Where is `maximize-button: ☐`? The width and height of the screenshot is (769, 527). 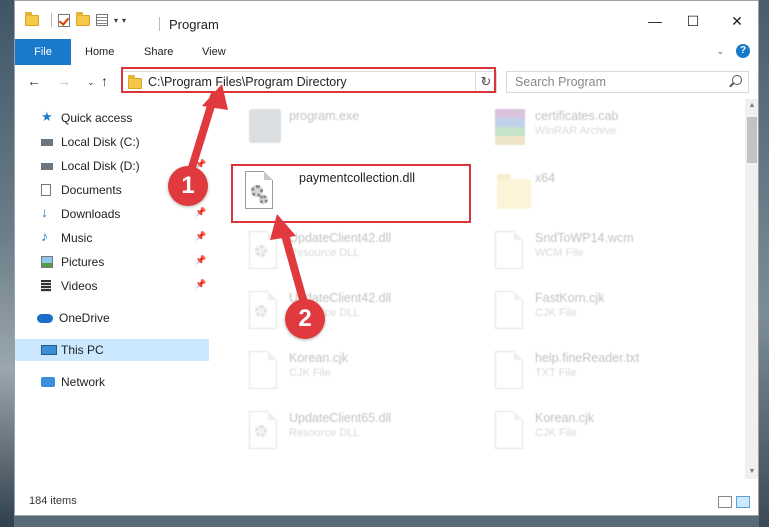
maximize-button: ☐ is located at coordinates (693, 21).